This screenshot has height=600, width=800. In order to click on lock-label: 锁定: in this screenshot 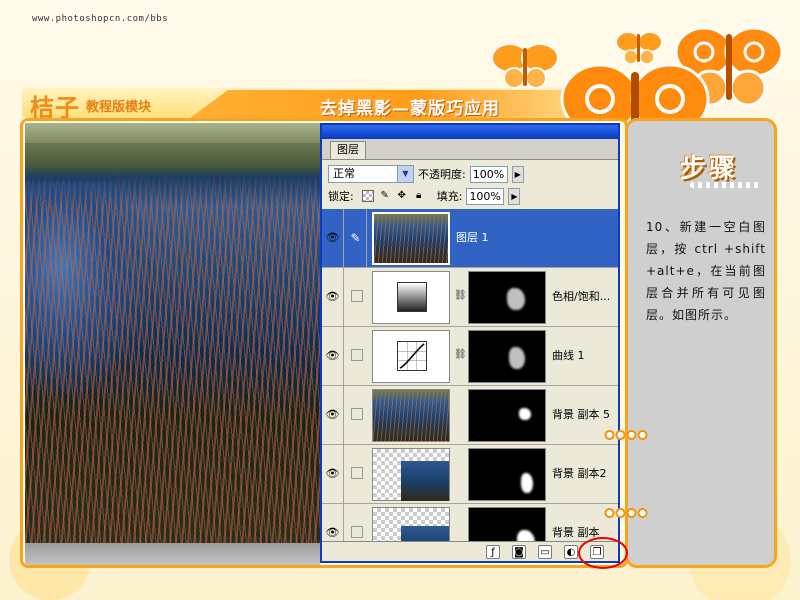, I will do `click(341, 196)`.